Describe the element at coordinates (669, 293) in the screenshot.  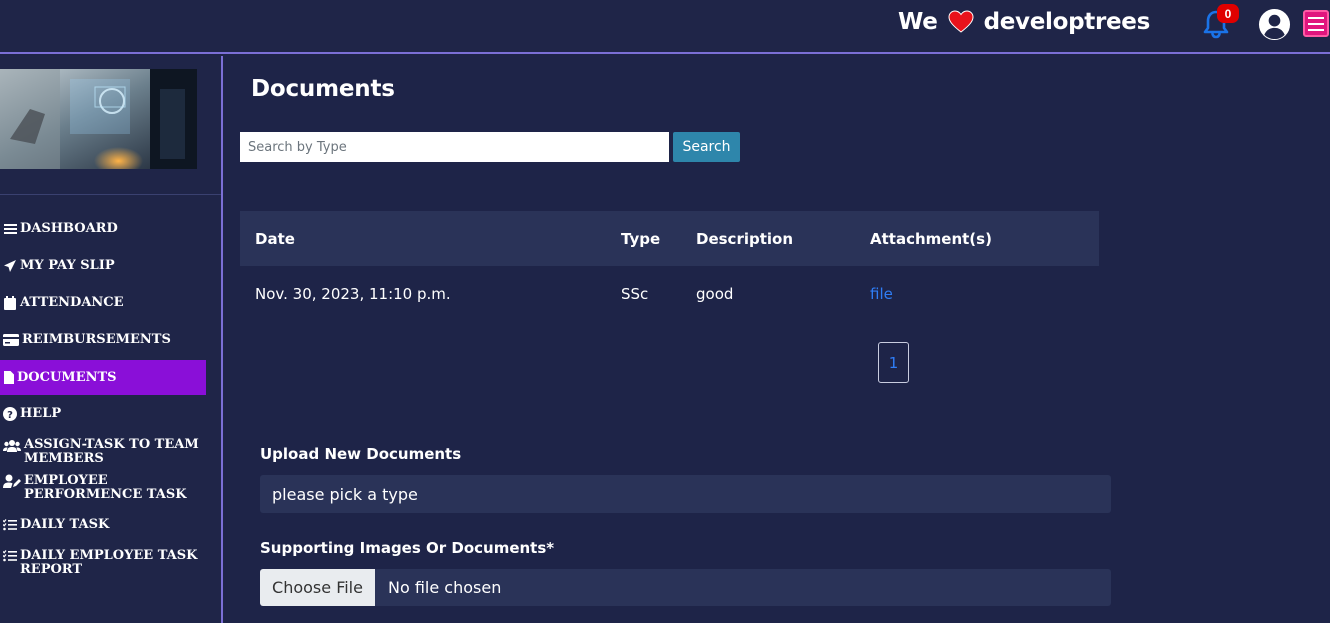
I see `table-row: Nov. 30, 2023, 11:10 p.m. SSc good file` at that location.